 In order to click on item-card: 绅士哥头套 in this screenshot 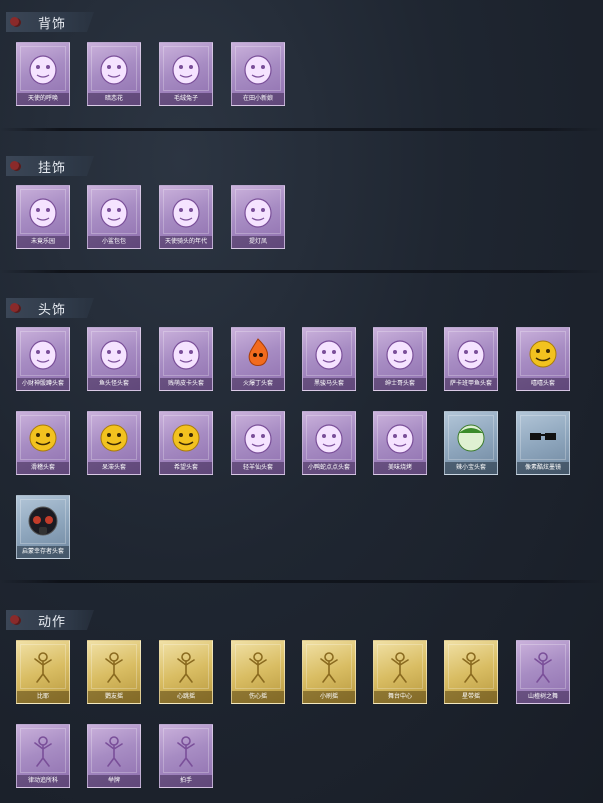, I will do `click(400, 359)`.